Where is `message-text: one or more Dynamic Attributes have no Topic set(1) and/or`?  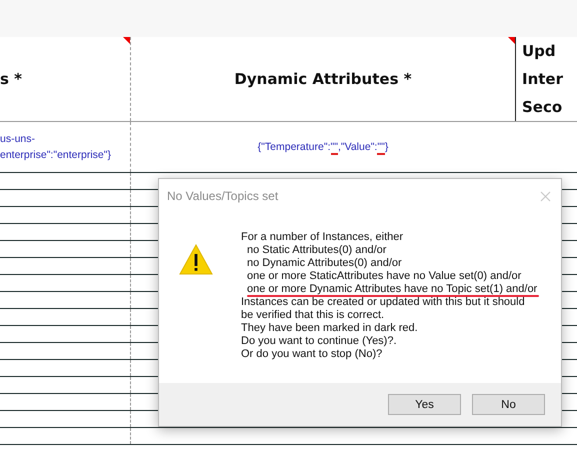
message-text: one or more Dynamic Attributes have no Topic set(1) and/or is located at coordinates (392, 289).